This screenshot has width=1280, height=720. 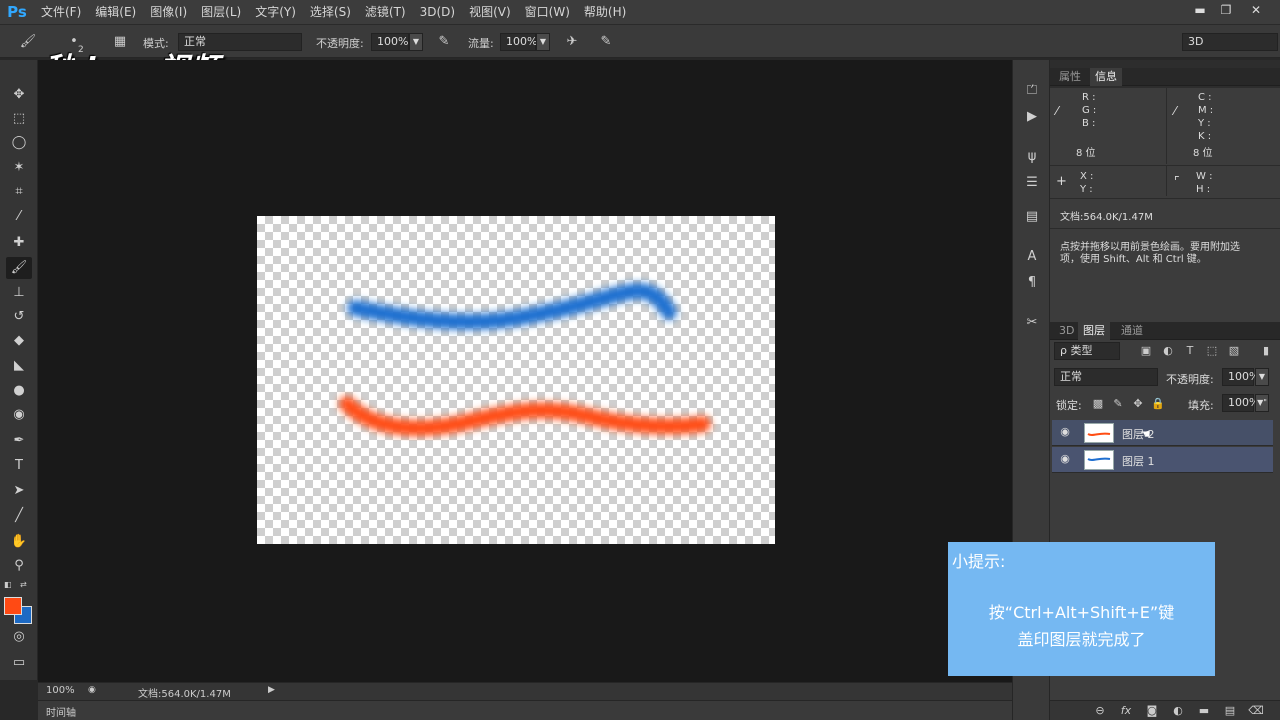 I want to click on filter-type-icon: T, so click(x=1190, y=351).